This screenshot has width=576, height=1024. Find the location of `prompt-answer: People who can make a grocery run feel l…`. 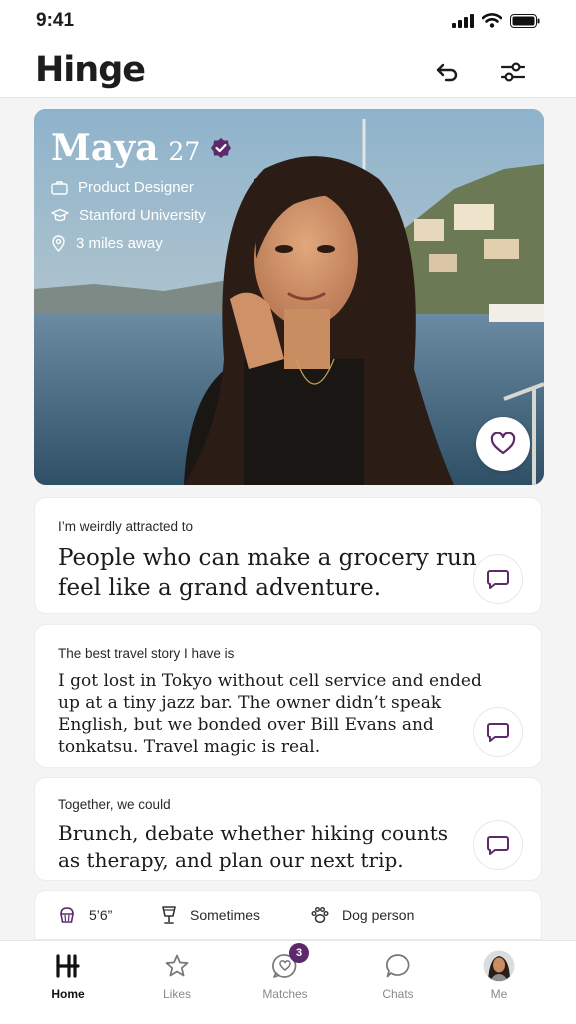

prompt-answer: People who can make a grocery run feel l… is located at coordinates (267, 573).